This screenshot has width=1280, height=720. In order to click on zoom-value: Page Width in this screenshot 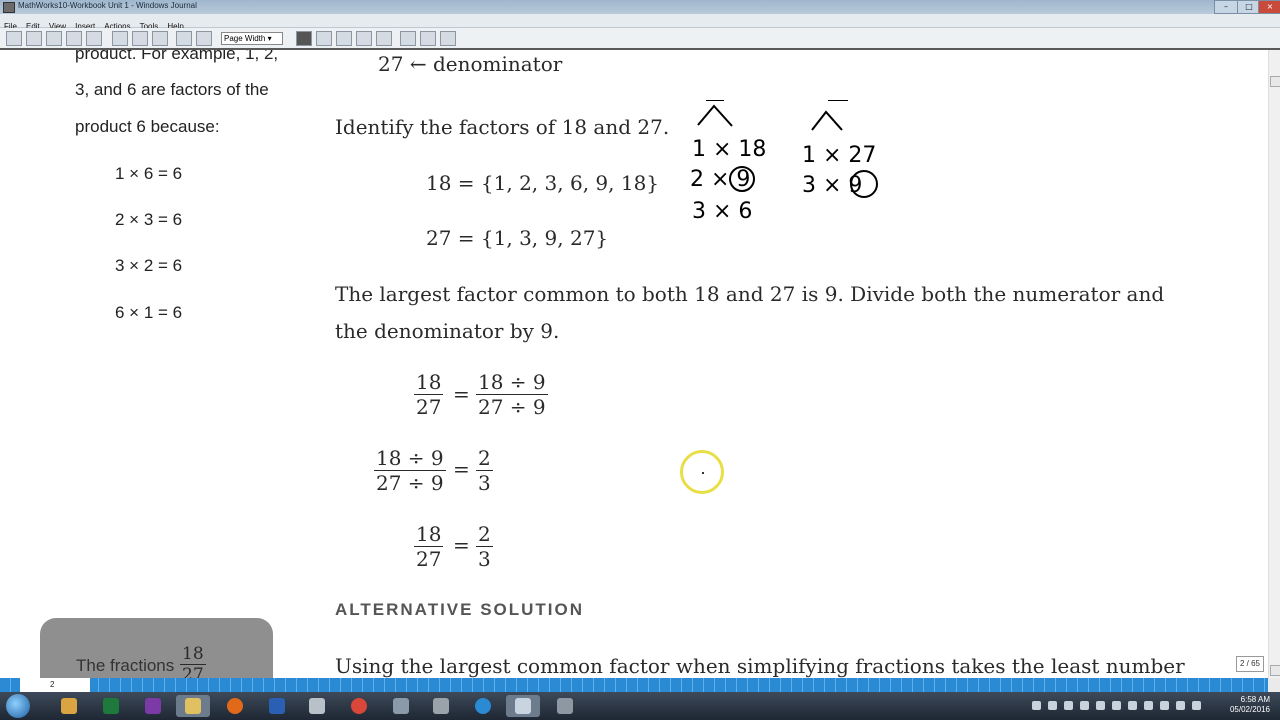, I will do `click(245, 38)`.